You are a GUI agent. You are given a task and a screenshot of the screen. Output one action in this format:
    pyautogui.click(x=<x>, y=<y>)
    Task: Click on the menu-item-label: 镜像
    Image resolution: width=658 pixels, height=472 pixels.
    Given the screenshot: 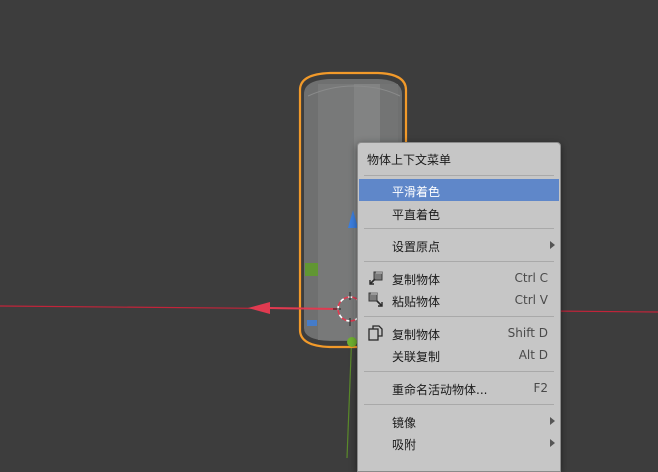 What is the action you would take?
    pyautogui.click(x=404, y=423)
    